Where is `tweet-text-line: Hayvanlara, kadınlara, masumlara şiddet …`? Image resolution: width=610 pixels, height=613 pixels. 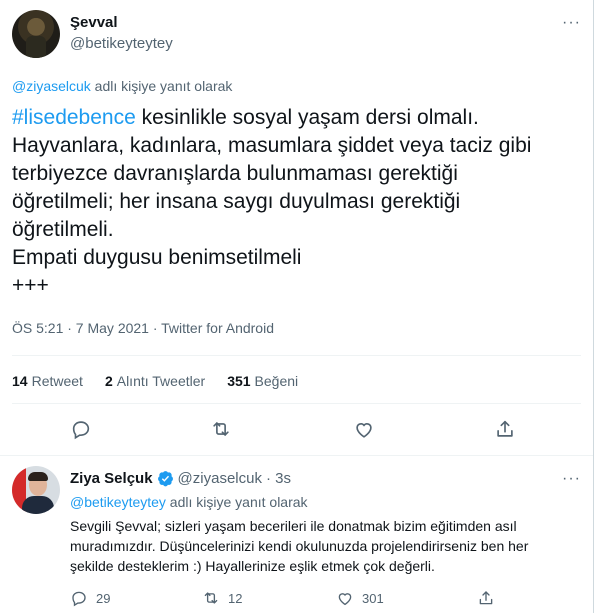 tweet-text-line: Hayvanlara, kadınlara, masumlara şiddet … is located at coordinates (272, 145).